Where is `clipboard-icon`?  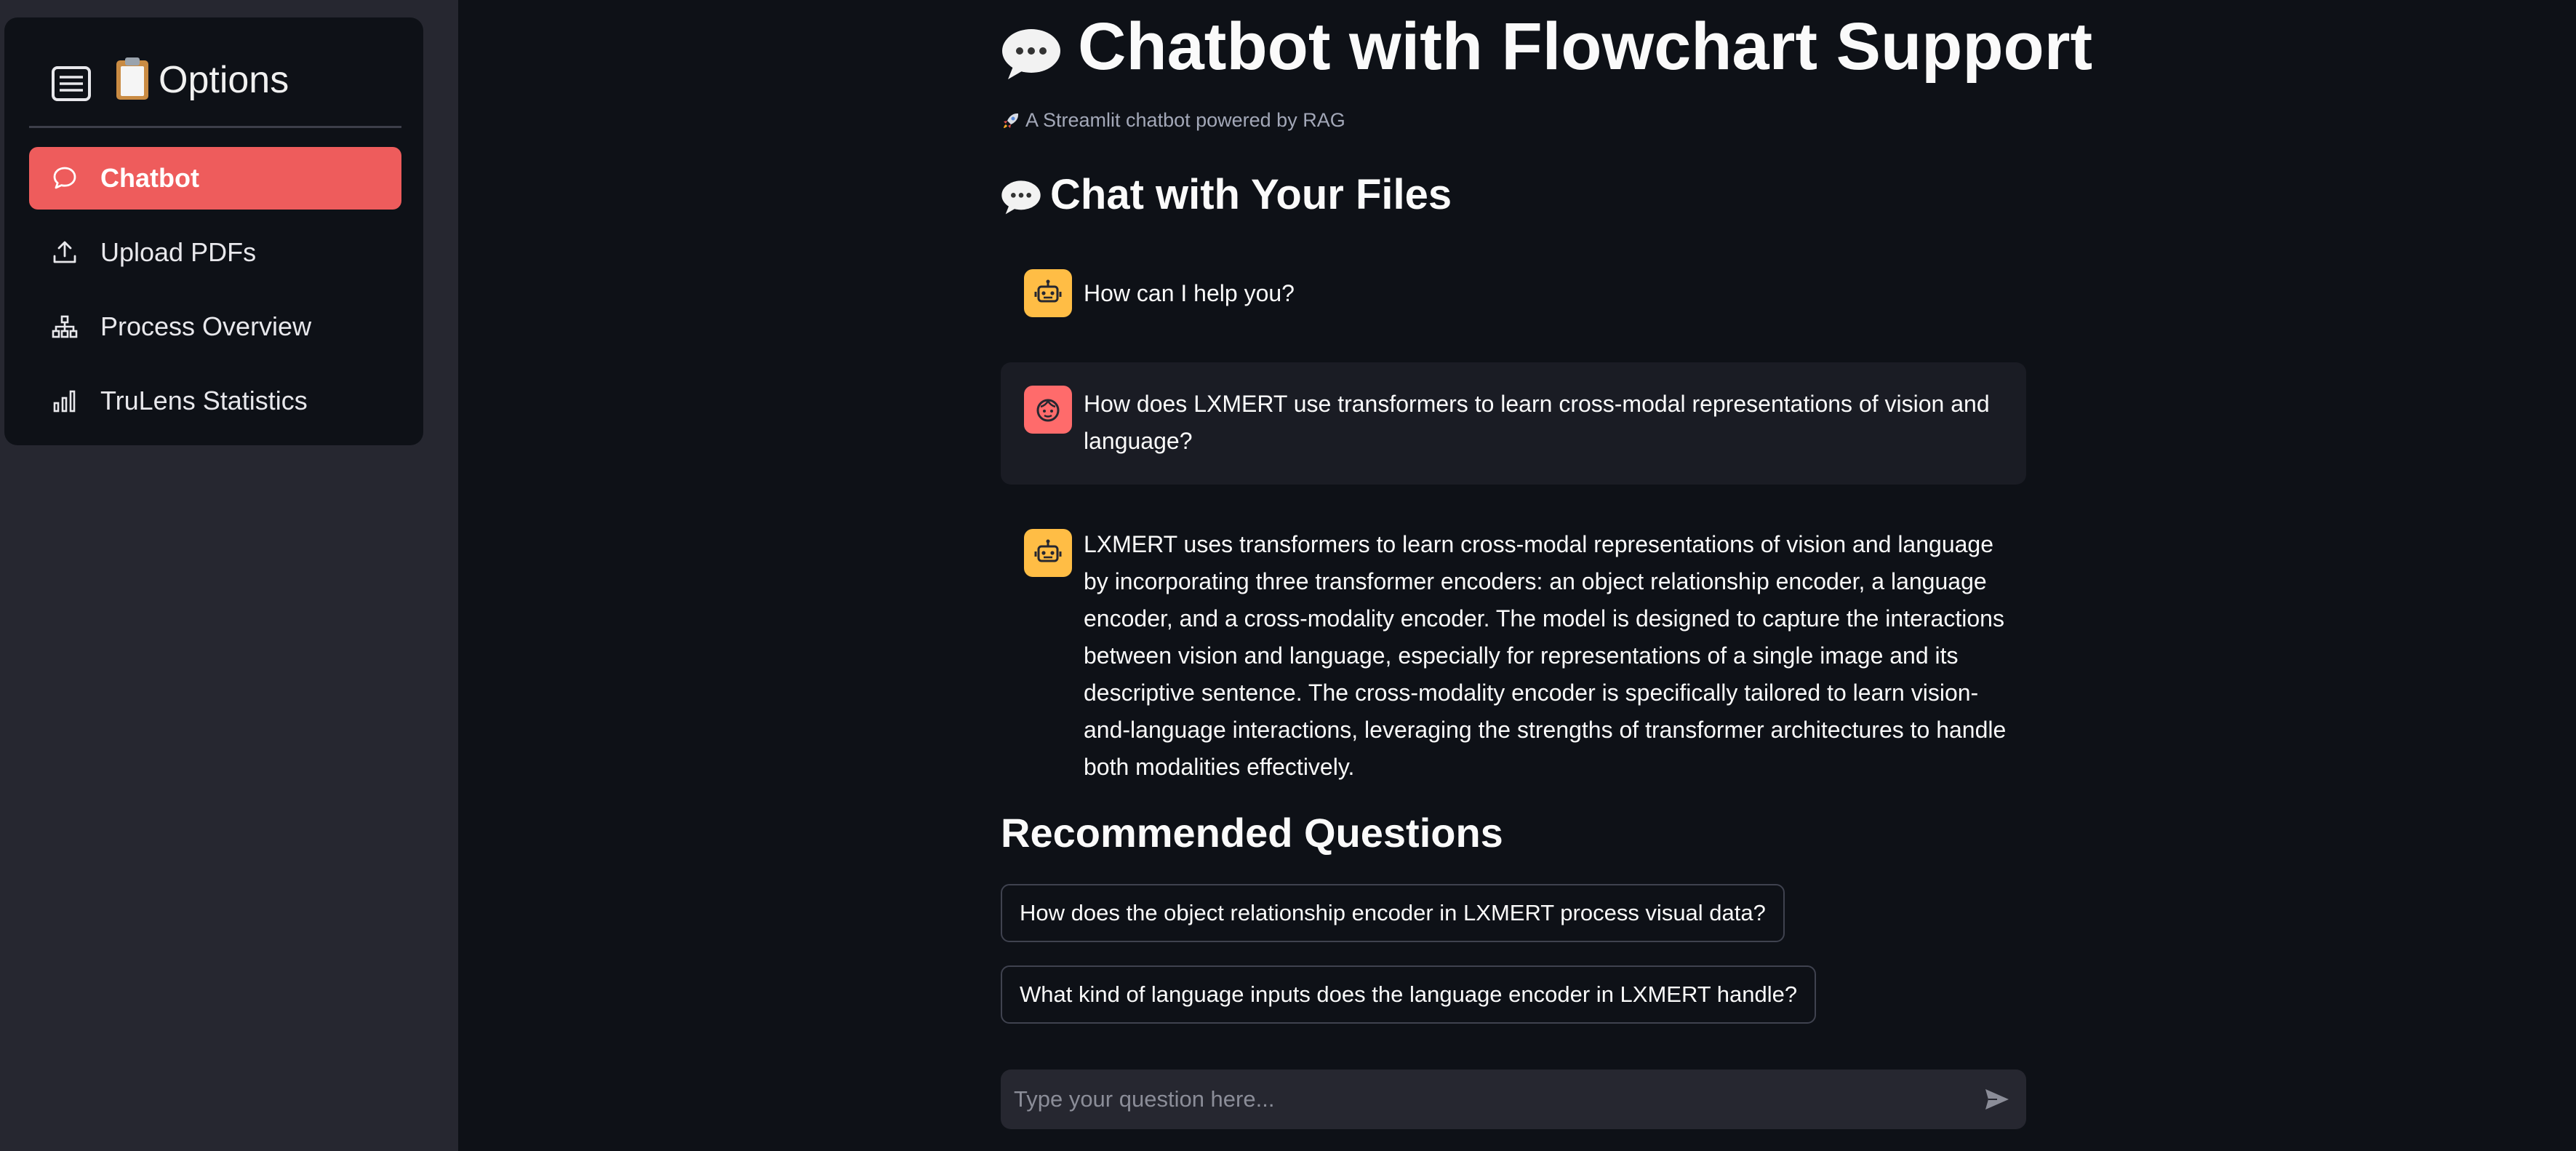 clipboard-icon is located at coordinates (132, 79).